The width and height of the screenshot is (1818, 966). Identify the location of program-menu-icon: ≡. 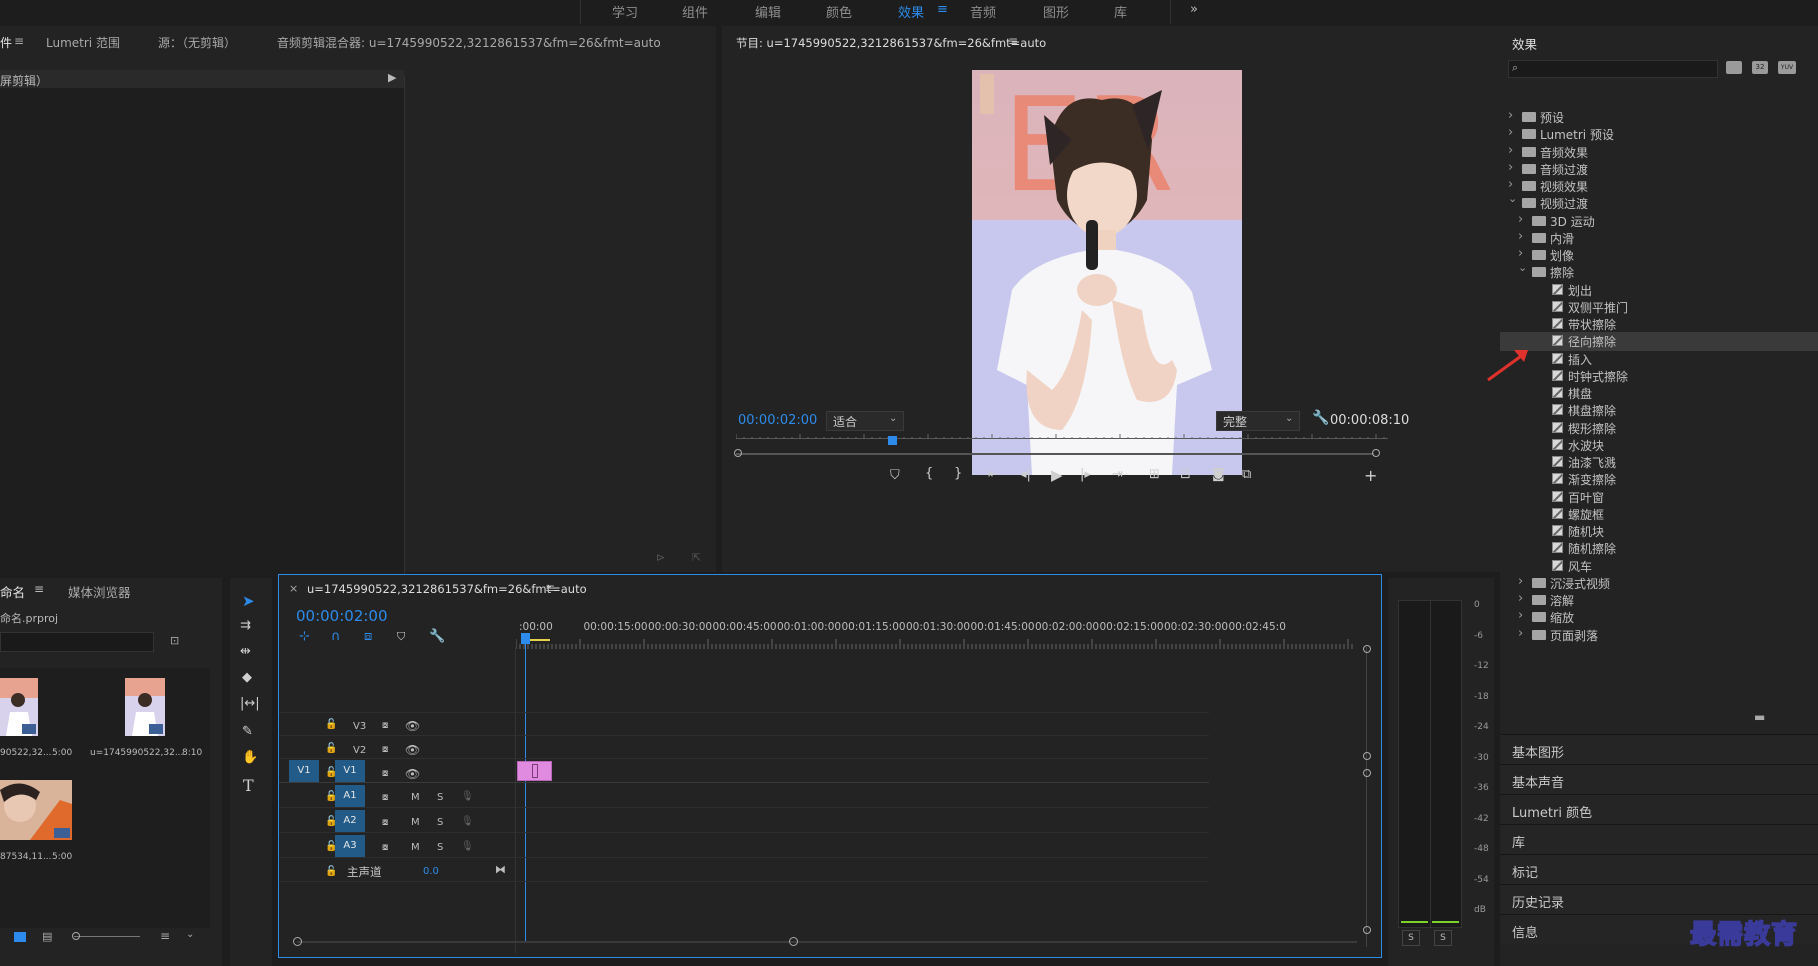
(1013, 41).